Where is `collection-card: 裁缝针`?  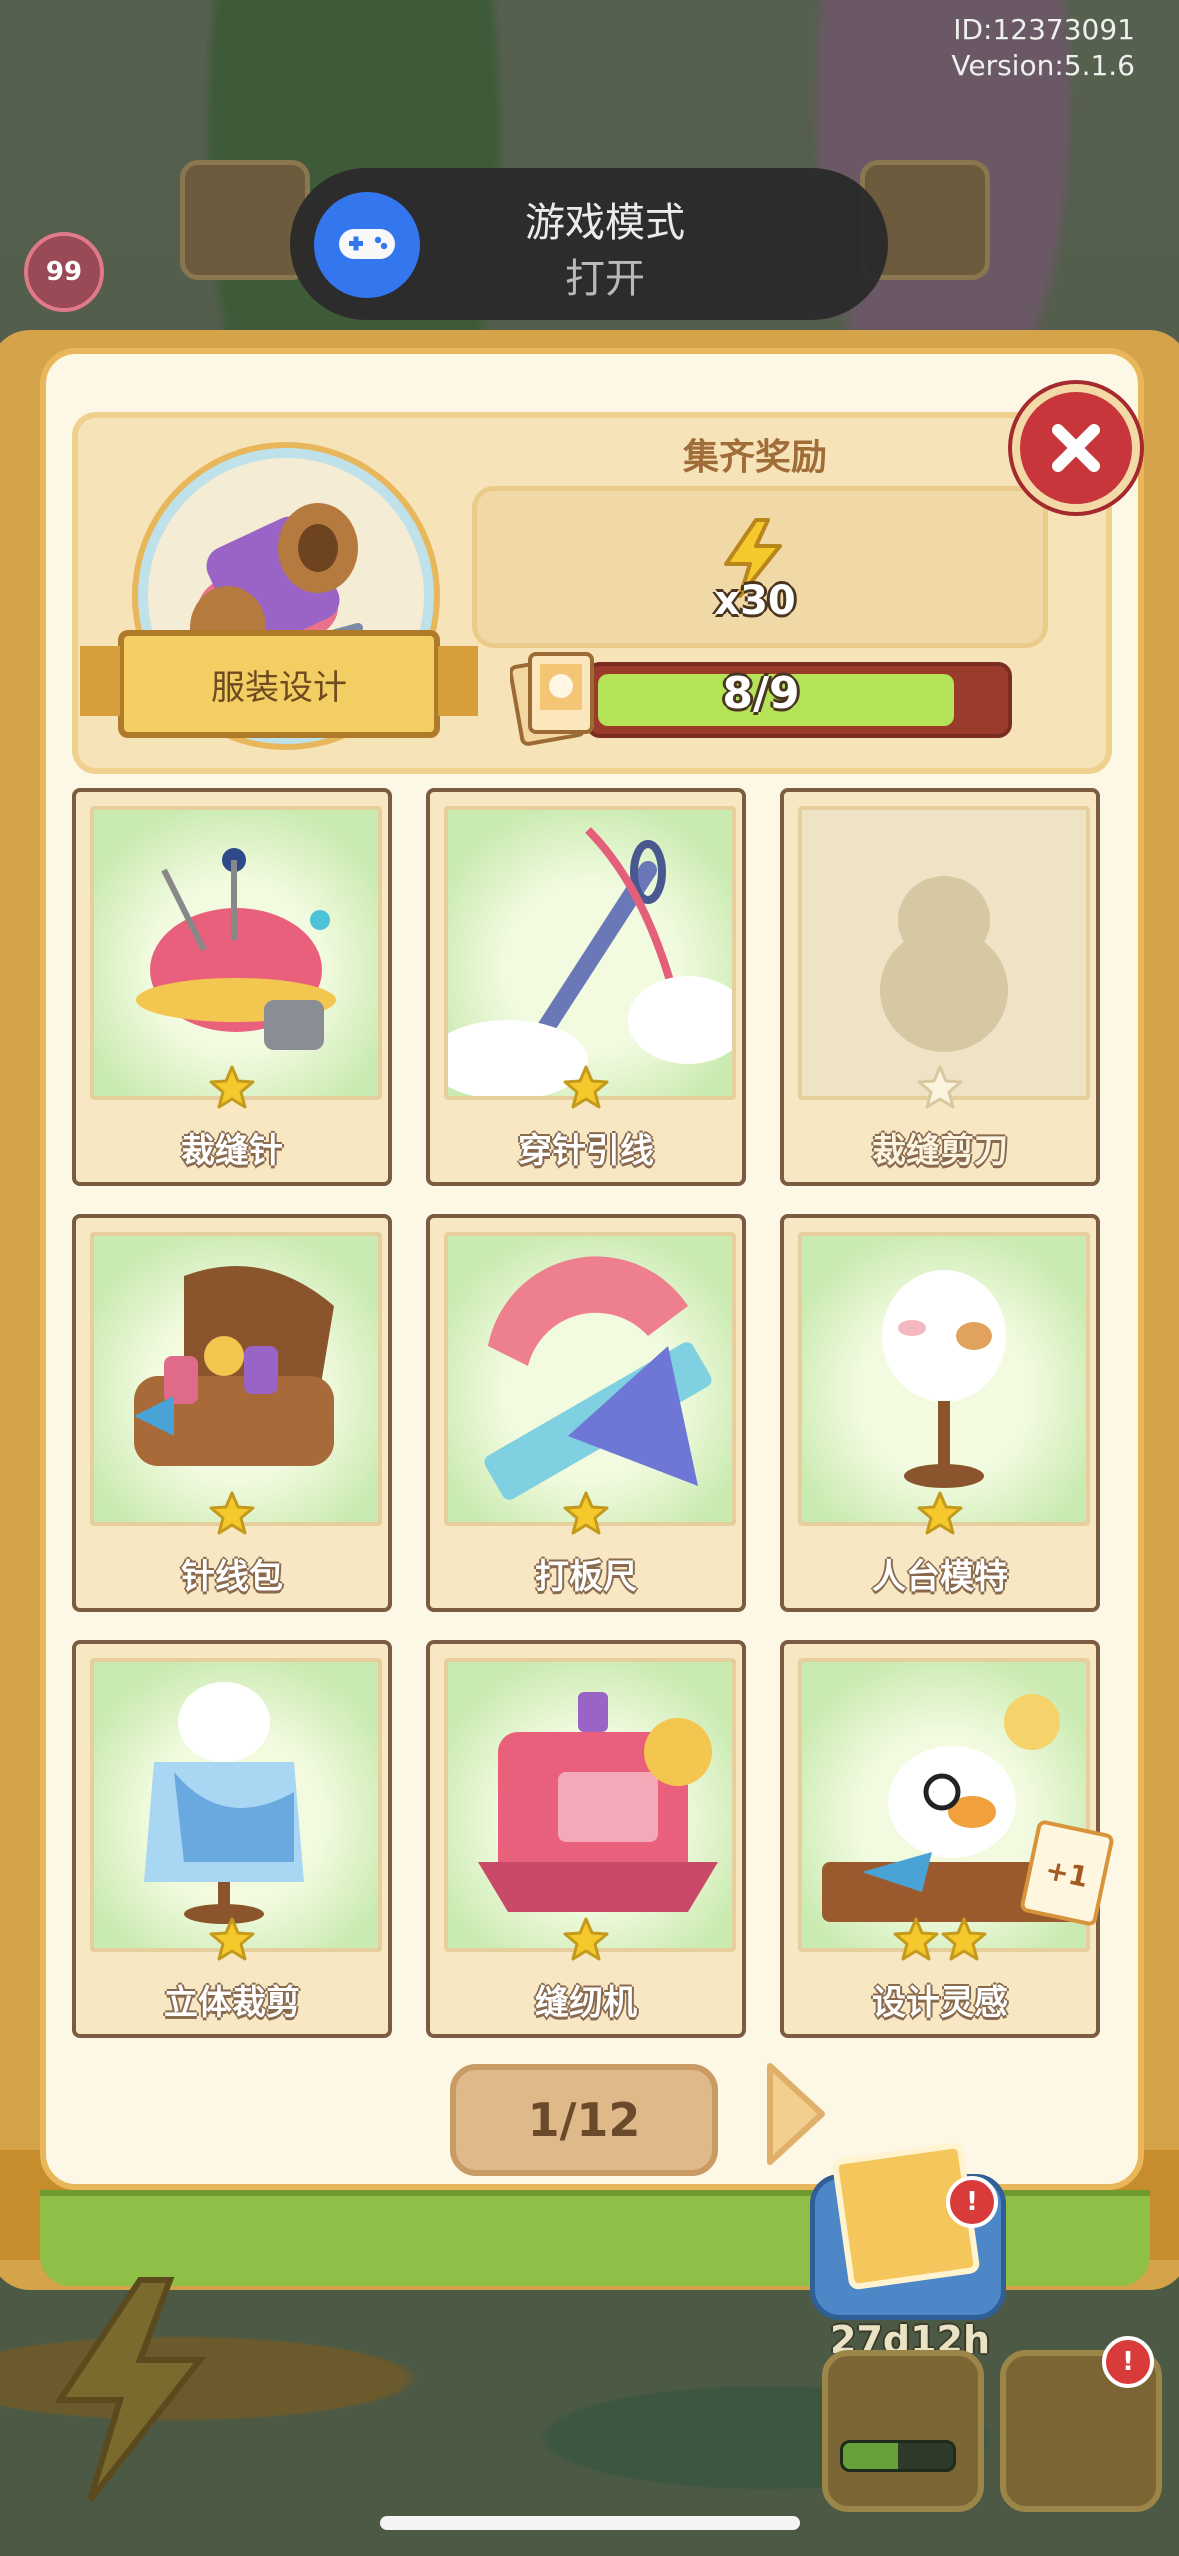
collection-card: 裁缝针 is located at coordinates (232, 987).